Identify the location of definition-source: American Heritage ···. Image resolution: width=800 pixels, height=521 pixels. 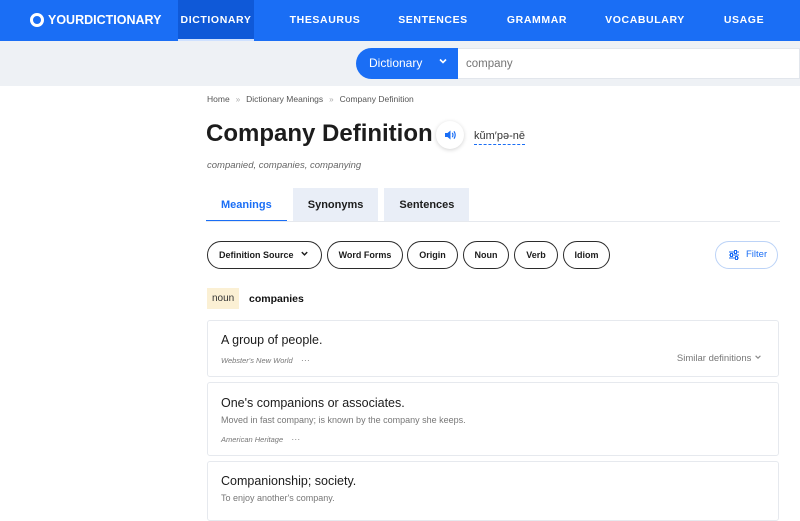
(260, 439).